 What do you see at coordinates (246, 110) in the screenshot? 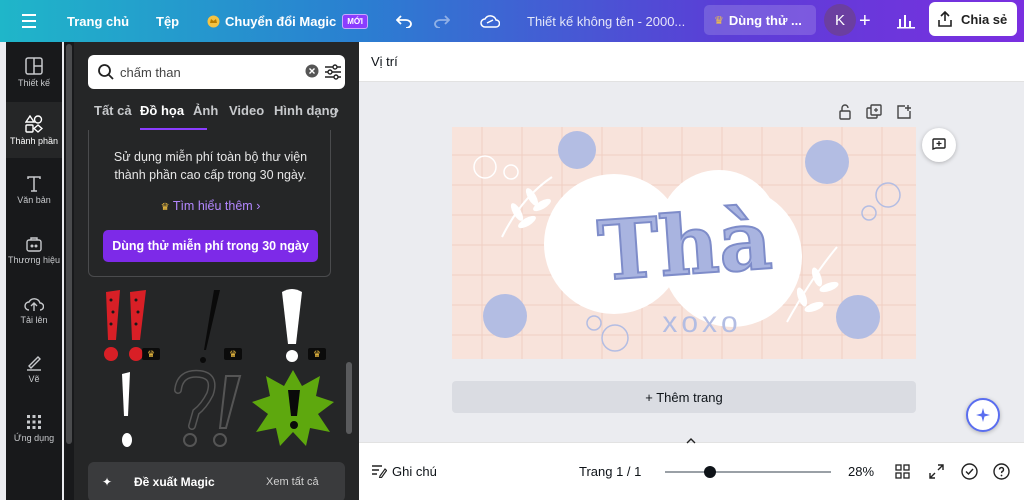
I see `tab-videos: Video` at bounding box center [246, 110].